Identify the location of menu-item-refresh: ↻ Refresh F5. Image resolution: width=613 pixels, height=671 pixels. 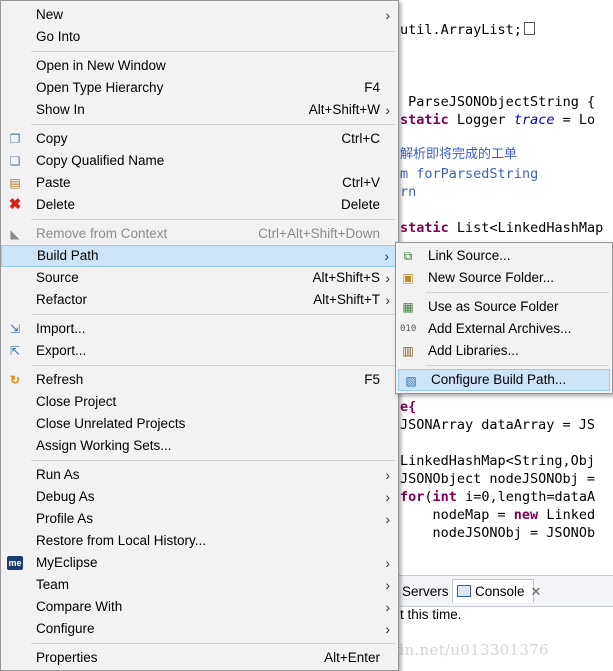
(199, 380).